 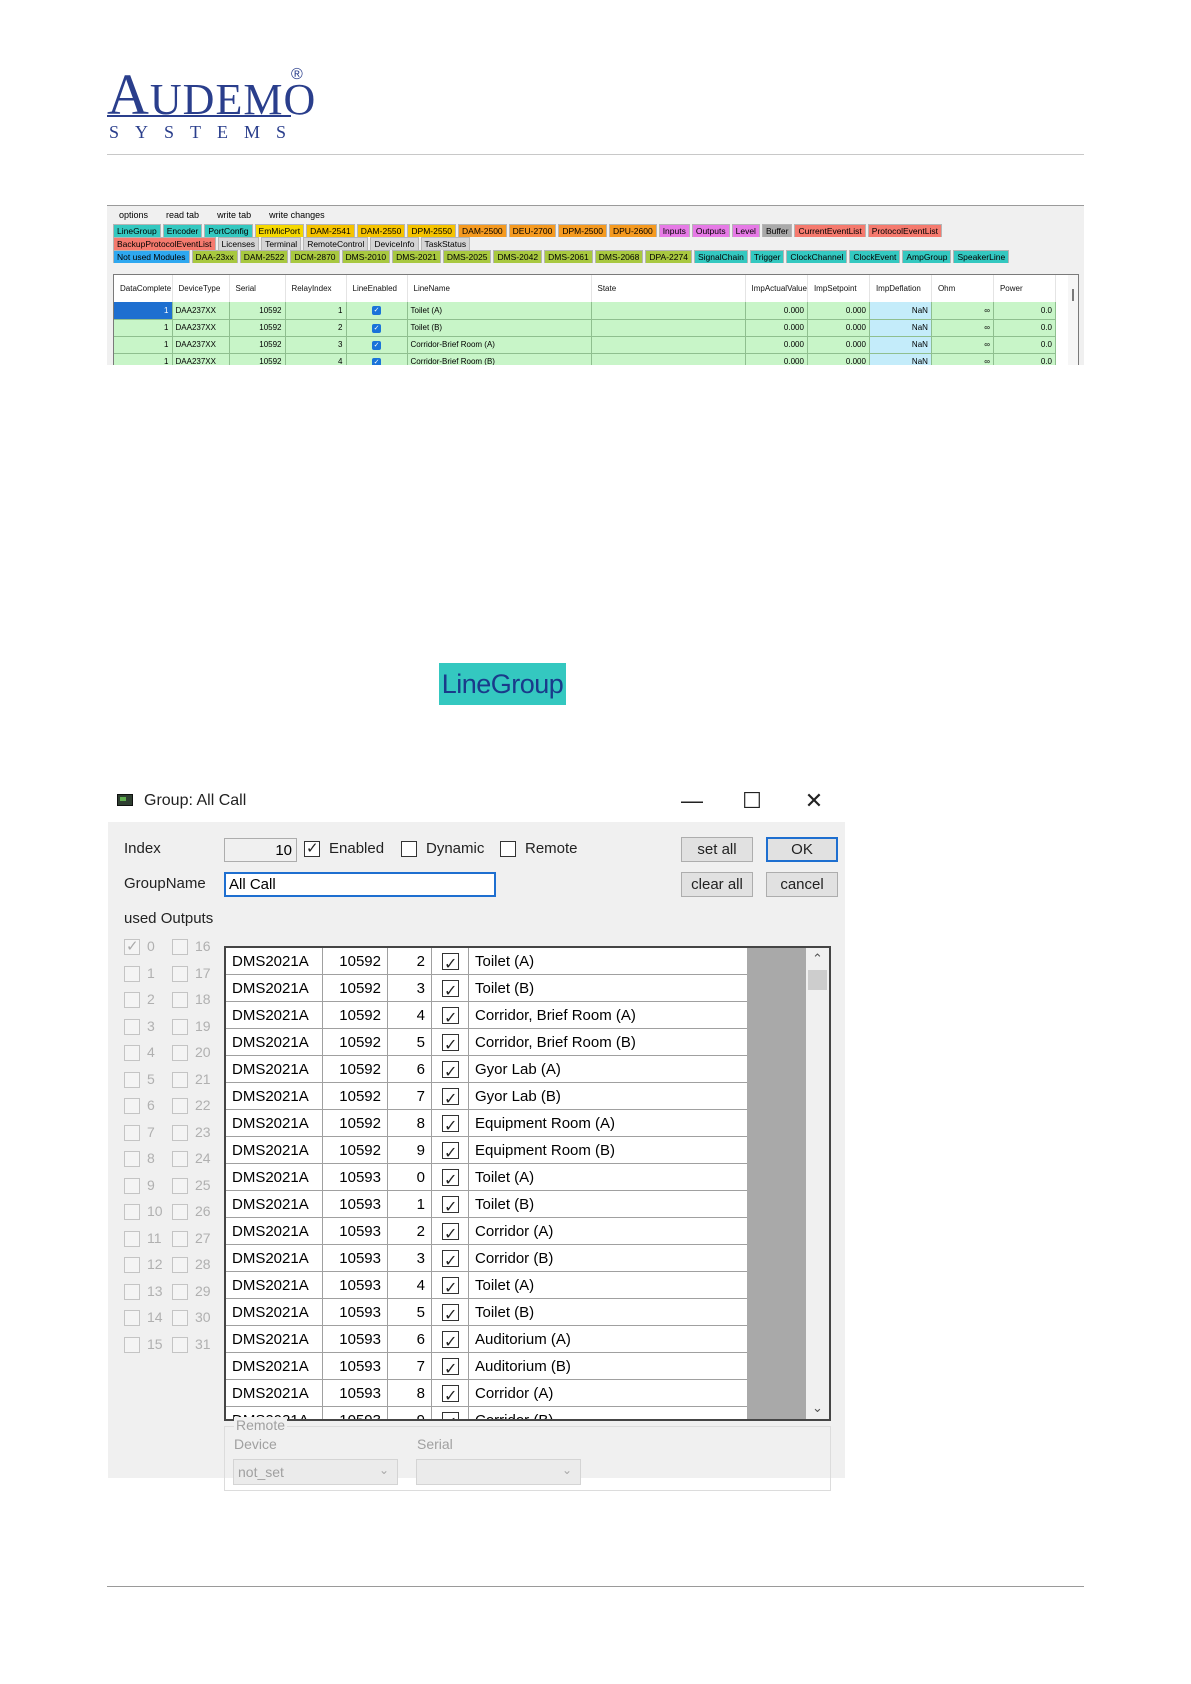 What do you see at coordinates (777, 230) in the screenshot?
I see `tab-buffer: Buffer` at bounding box center [777, 230].